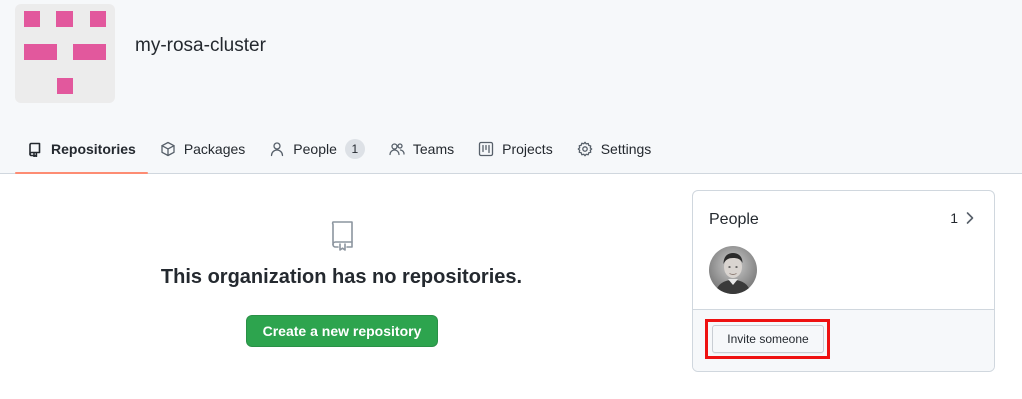  I want to click on invite-highlight-box: Invite someone, so click(767, 339).